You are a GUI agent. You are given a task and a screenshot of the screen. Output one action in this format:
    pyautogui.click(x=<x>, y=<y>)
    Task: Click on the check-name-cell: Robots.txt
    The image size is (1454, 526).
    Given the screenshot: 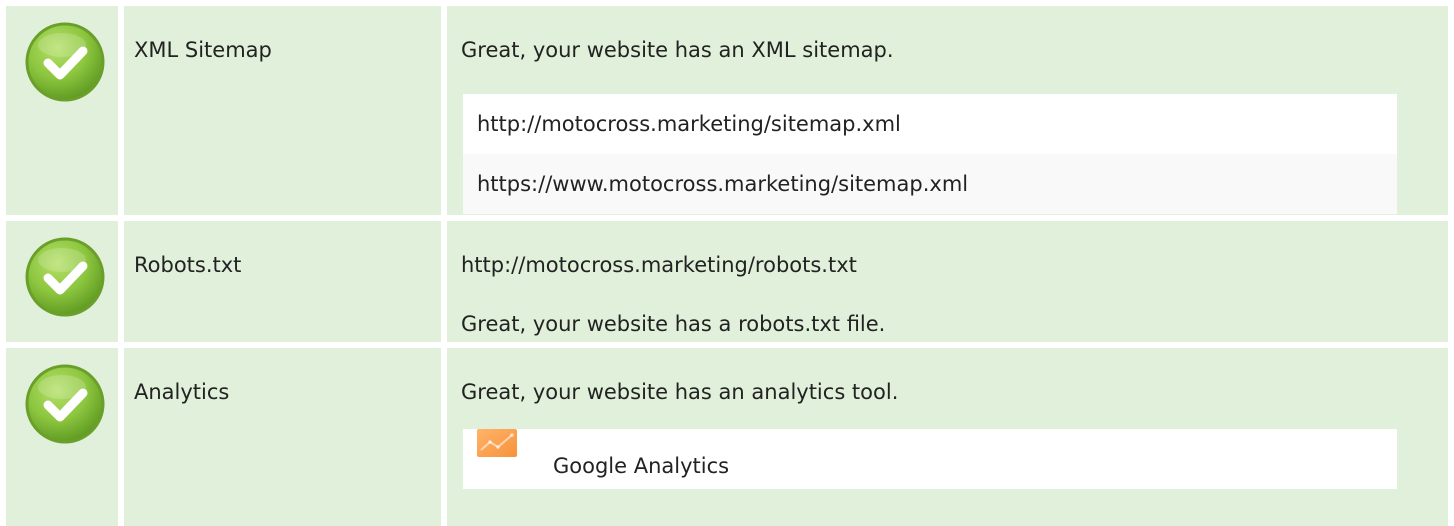 What is the action you would take?
    pyautogui.click(x=282, y=281)
    